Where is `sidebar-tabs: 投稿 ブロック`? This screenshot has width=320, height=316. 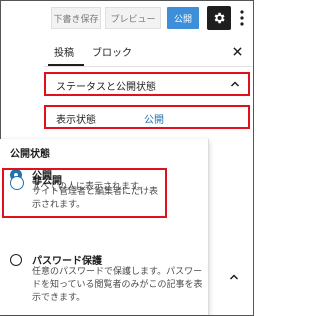 sidebar-tabs: 投稿 ブロック is located at coordinates (148, 52).